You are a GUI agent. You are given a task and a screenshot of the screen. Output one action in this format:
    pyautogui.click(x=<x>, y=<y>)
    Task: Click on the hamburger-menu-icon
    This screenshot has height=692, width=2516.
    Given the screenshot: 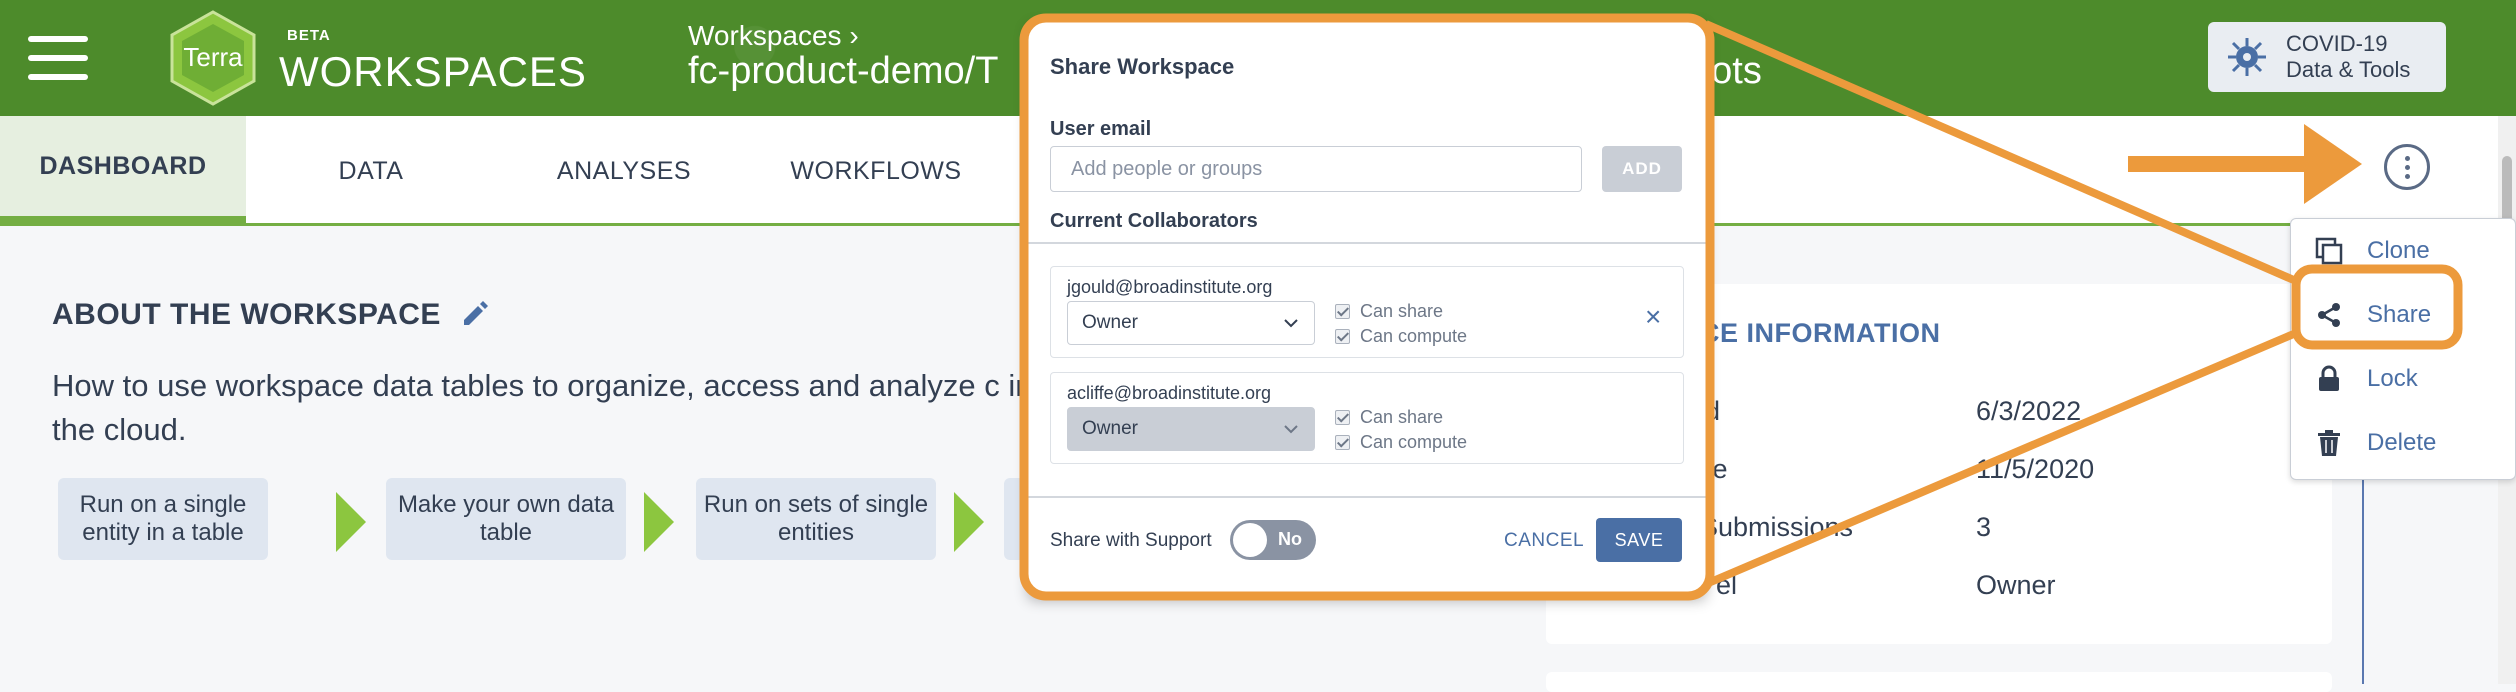 What is the action you would take?
    pyautogui.click(x=58, y=58)
    